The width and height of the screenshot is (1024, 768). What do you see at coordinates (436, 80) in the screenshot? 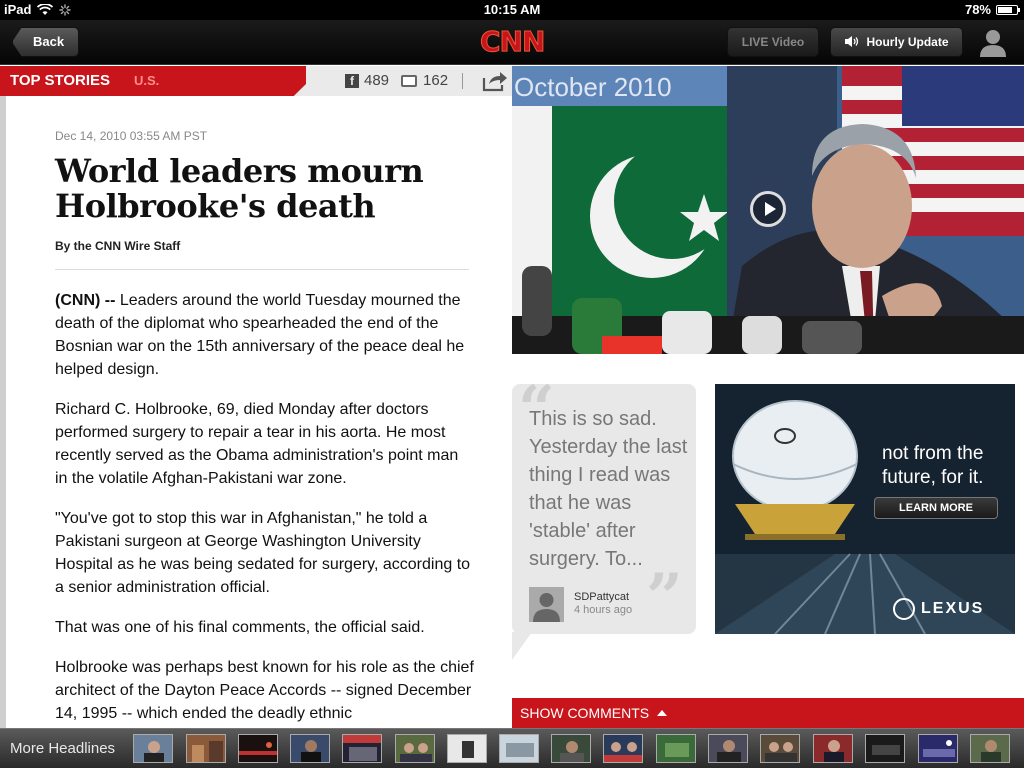
I see `comment-count: 162` at bounding box center [436, 80].